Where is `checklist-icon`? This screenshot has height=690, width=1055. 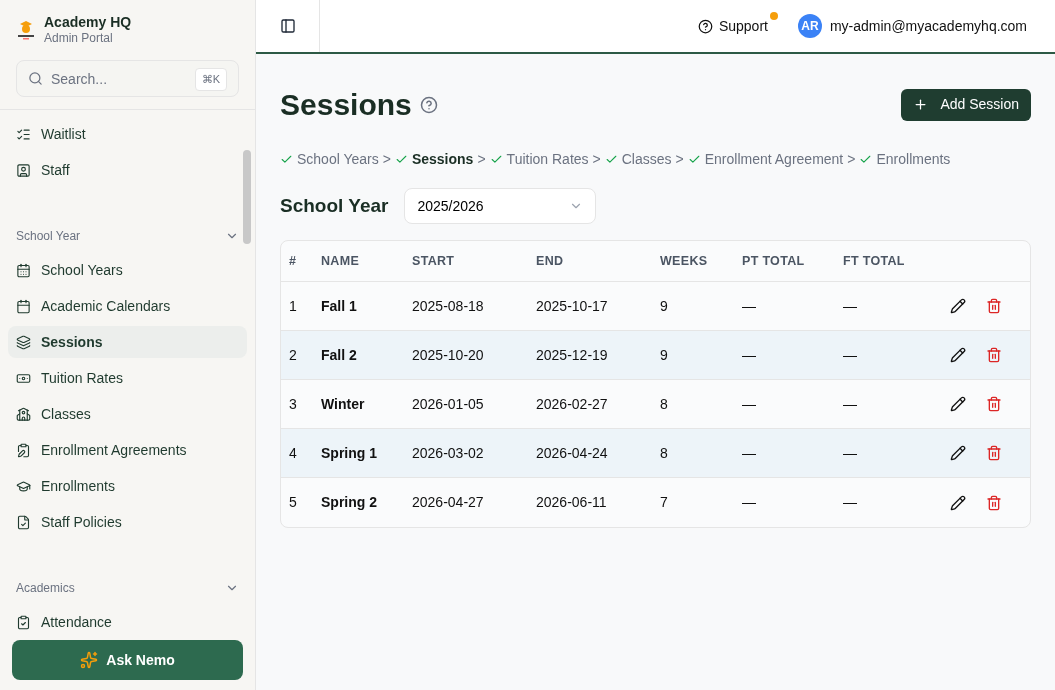
checklist-icon is located at coordinates (23, 134).